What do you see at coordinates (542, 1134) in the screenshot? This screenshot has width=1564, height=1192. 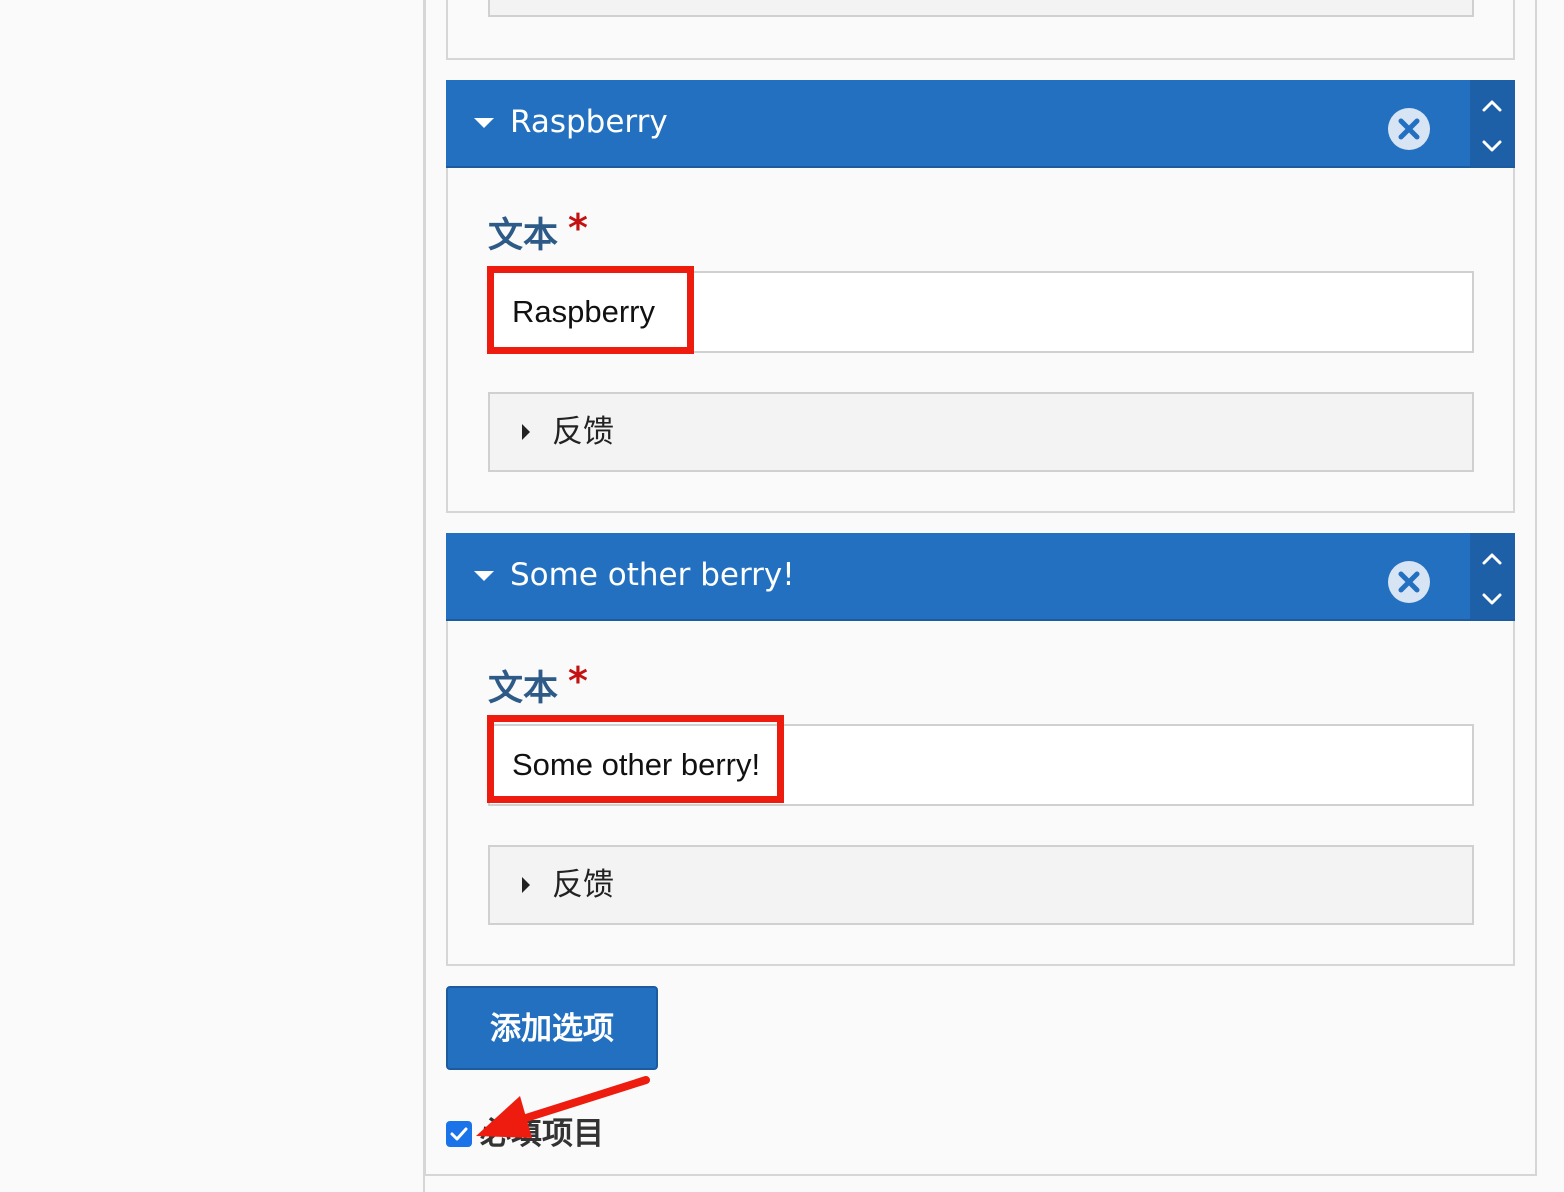 I see `required-checkbox-label: 必填项目` at bounding box center [542, 1134].